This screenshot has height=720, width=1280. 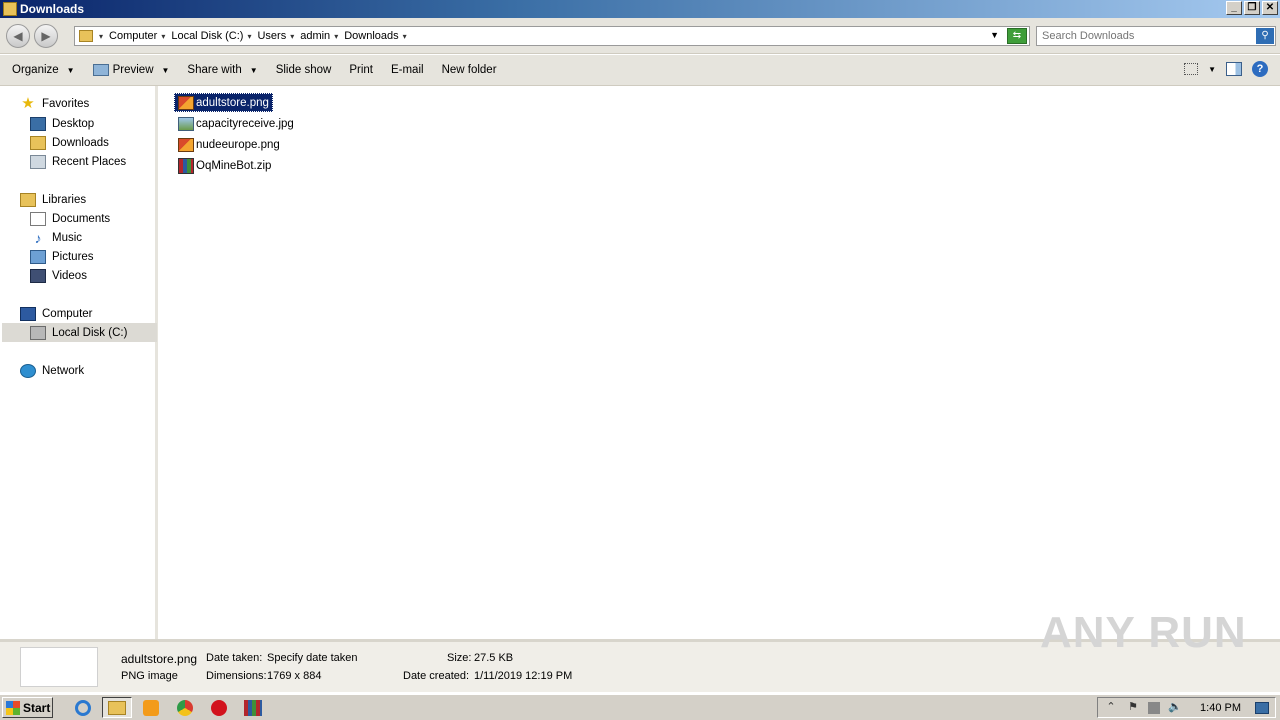 I want to click on network-tray-icon, so click(x=1154, y=707).